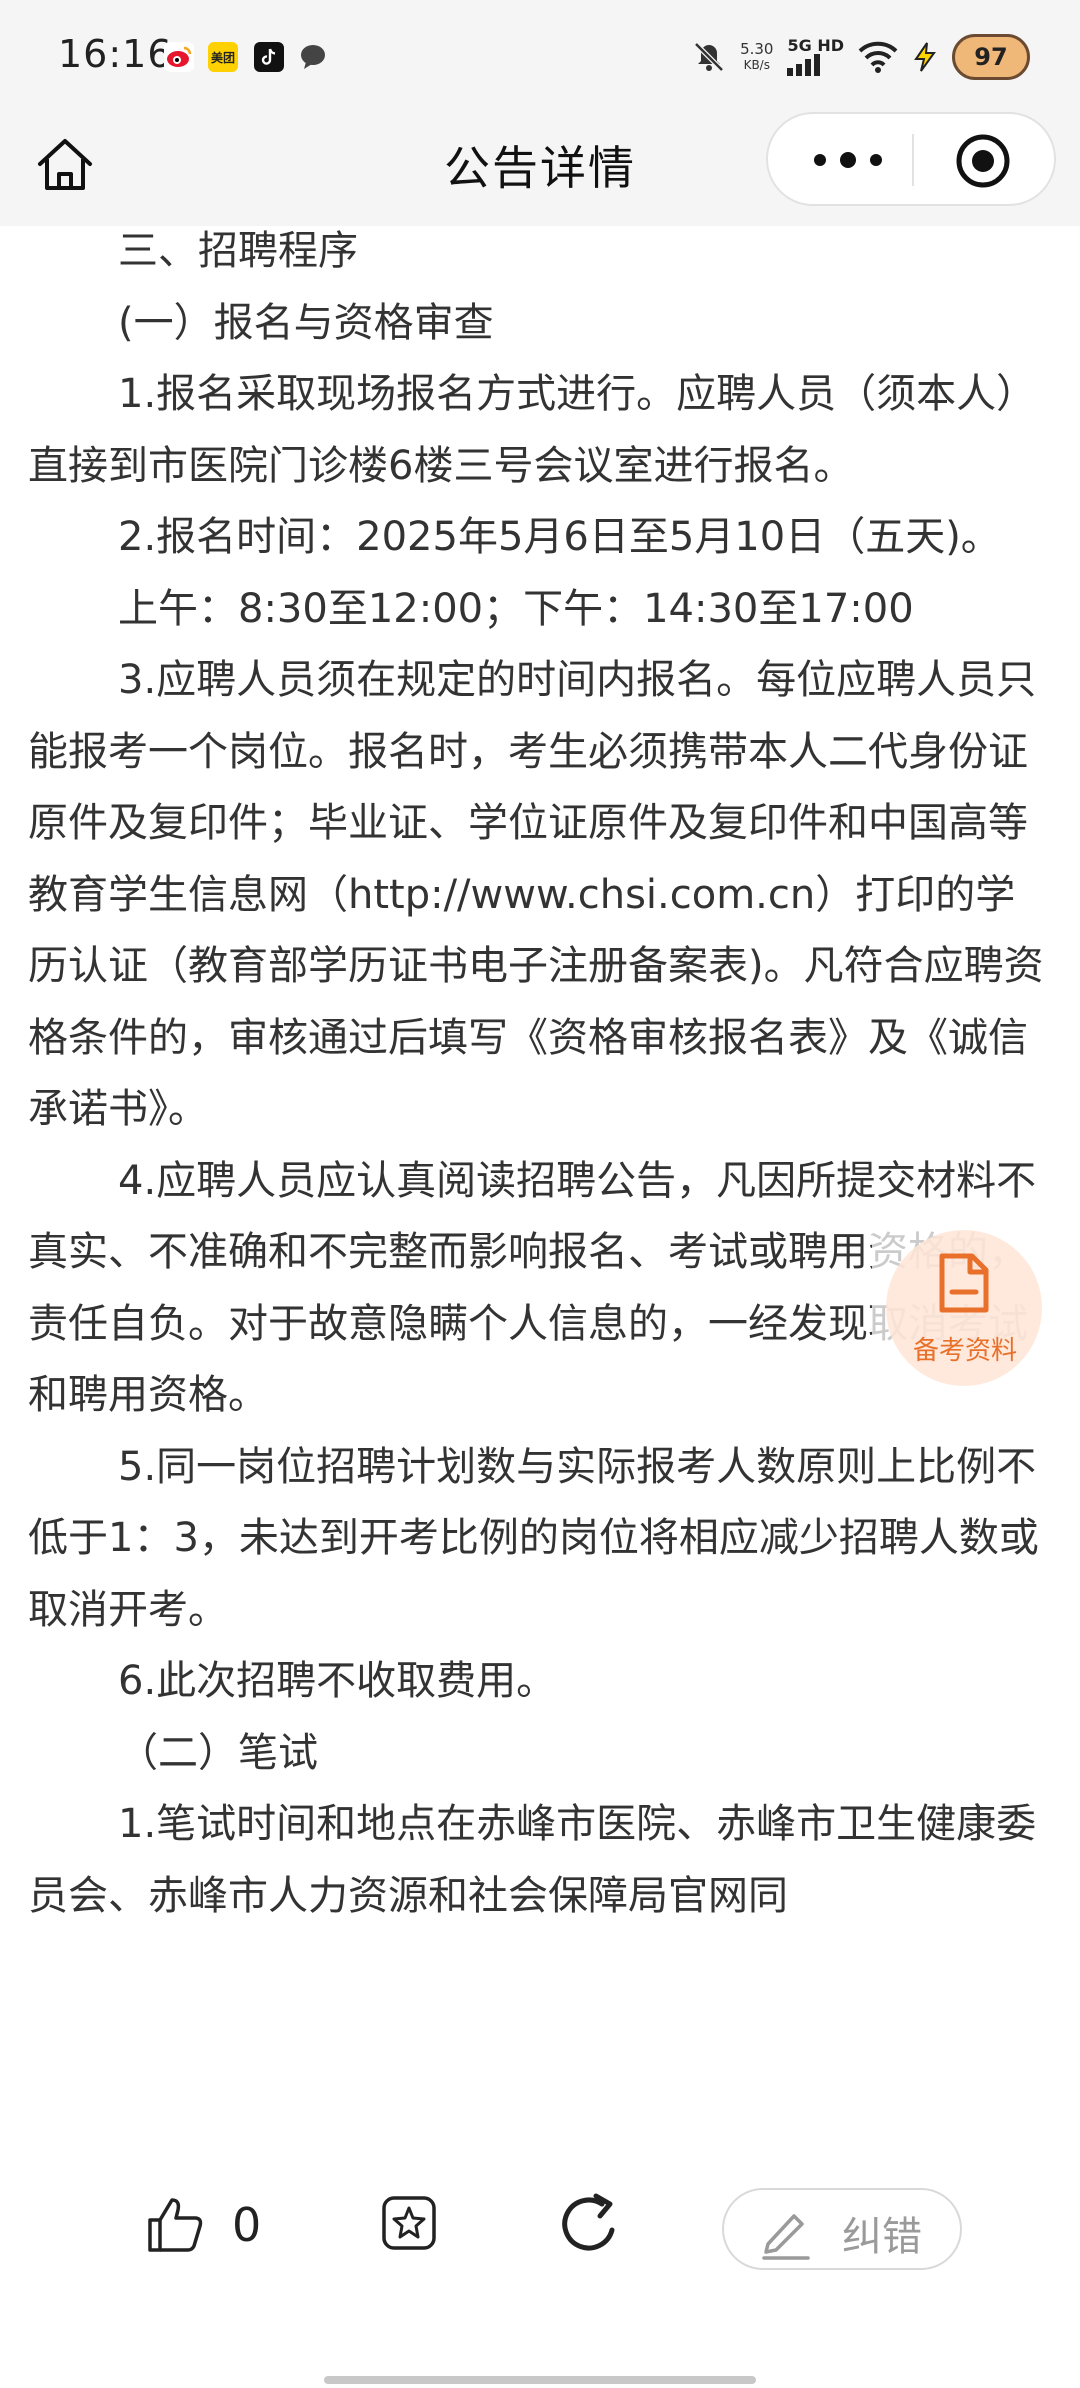 The image size is (1080, 2388). What do you see at coordinates (218, 1752) in the screenshot?
I see `subsection-heading: （二）笔试` at bounding box center [218, 1752].